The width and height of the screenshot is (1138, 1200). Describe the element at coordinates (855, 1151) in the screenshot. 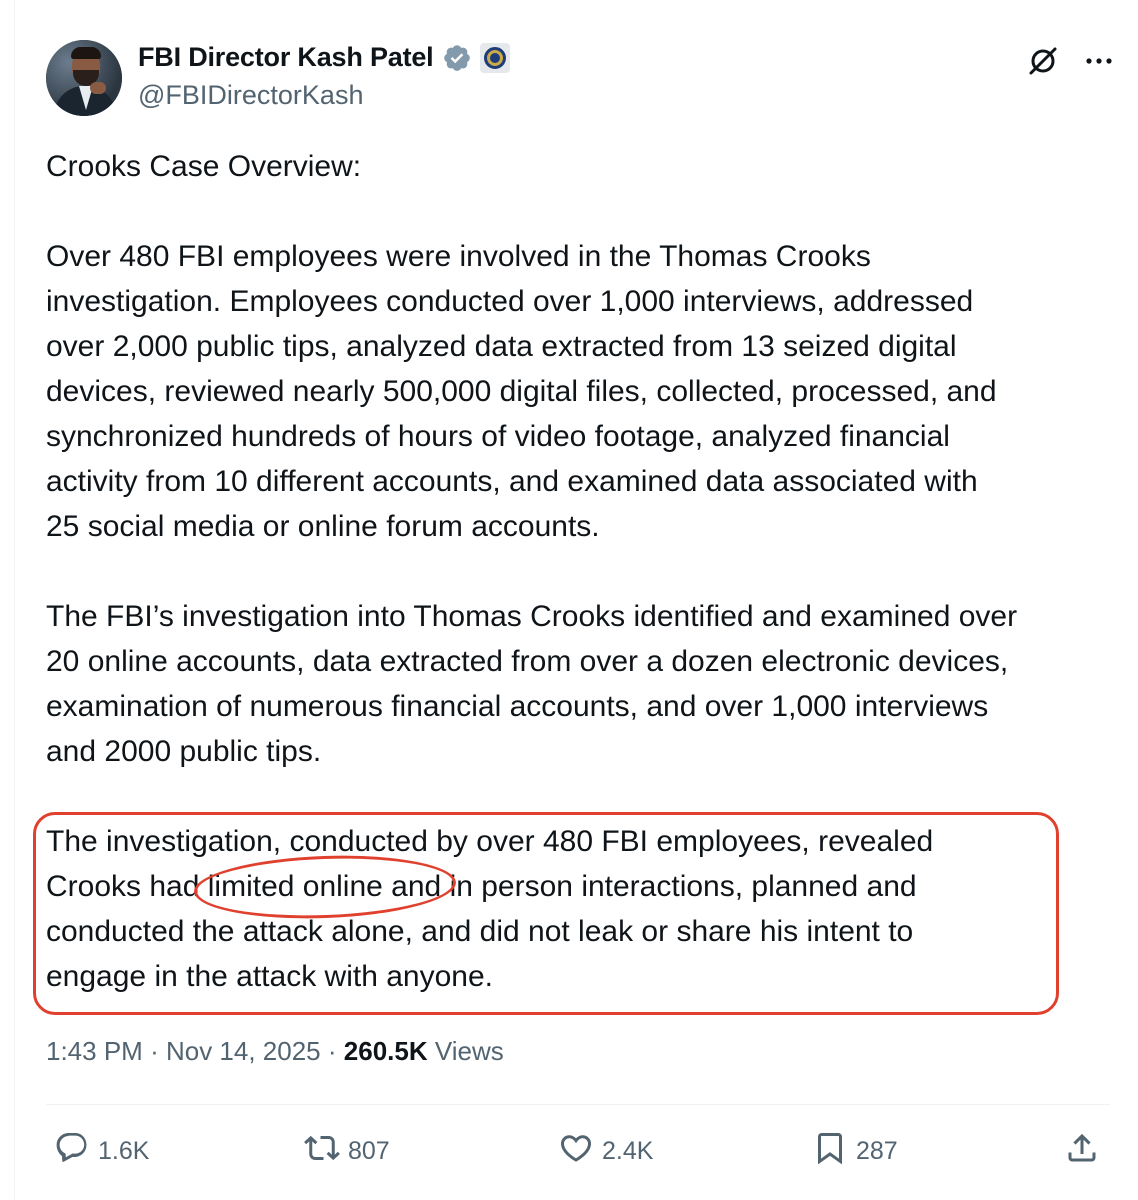

I see `bookmark-button: 287` at that location.